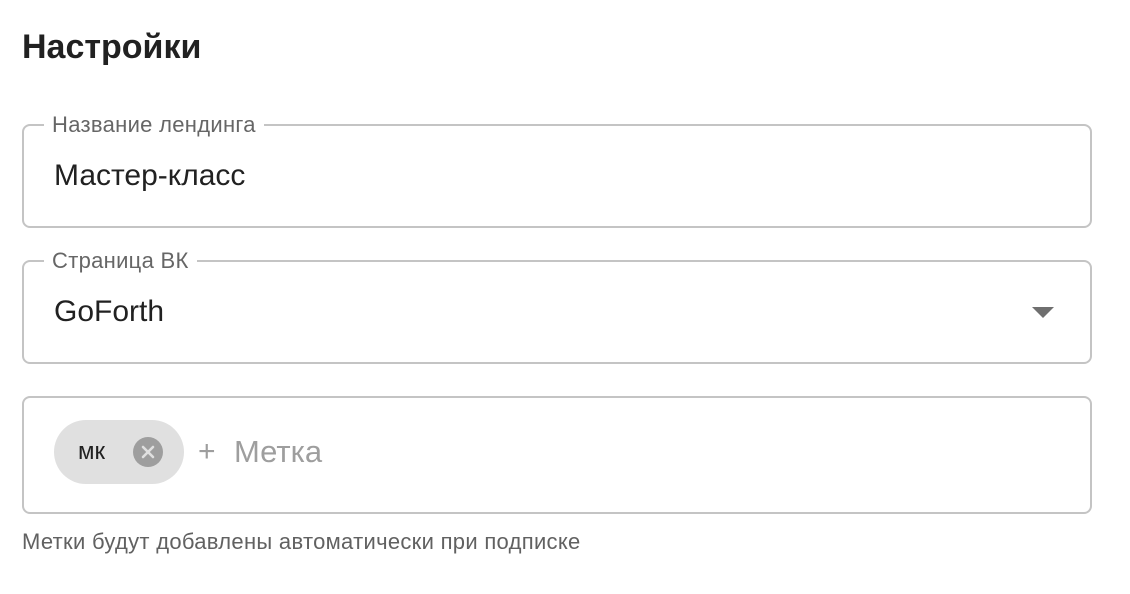 The image size is (1130, 594). What do you see at coordinates (154, 125) in the screenshot?
I see `landing-name-label: Название лендинга` at bounding box center [154, 125].